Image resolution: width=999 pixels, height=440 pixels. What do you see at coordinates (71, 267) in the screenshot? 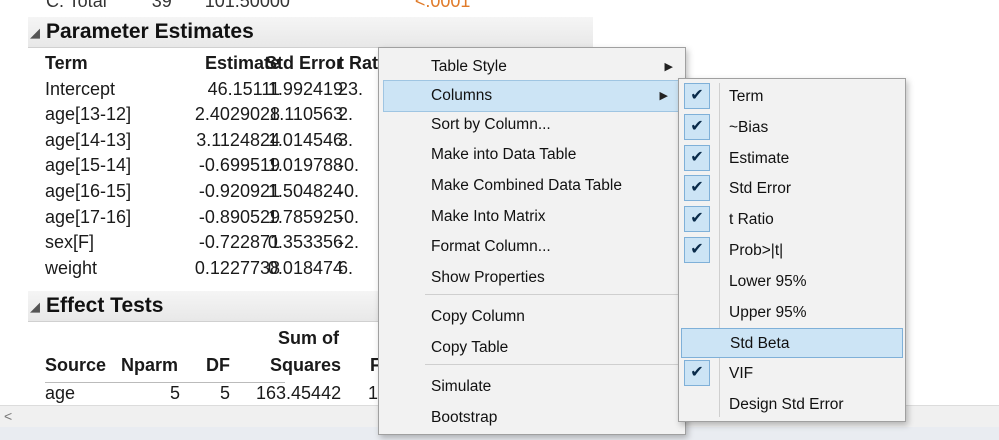
I see `term-cell: weight` at bounding box center [71, 267].